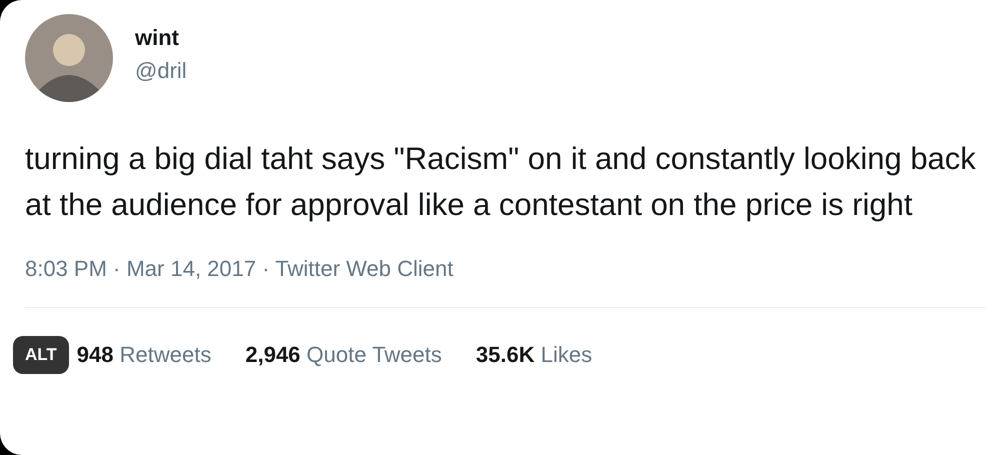  I want to click on stat-link: 2,946 Quote Tweets, so click(343, 355).